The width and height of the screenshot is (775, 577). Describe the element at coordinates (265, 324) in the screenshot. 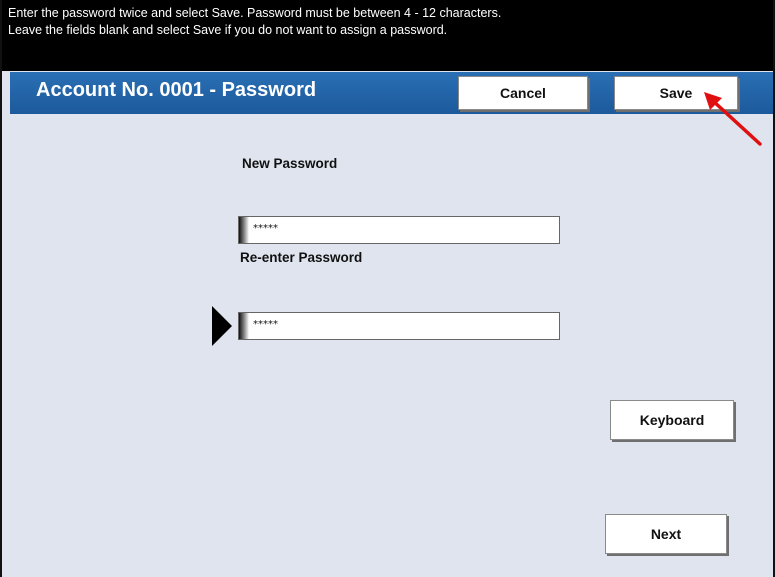

I see `reenter-password-value: *****` at that location.